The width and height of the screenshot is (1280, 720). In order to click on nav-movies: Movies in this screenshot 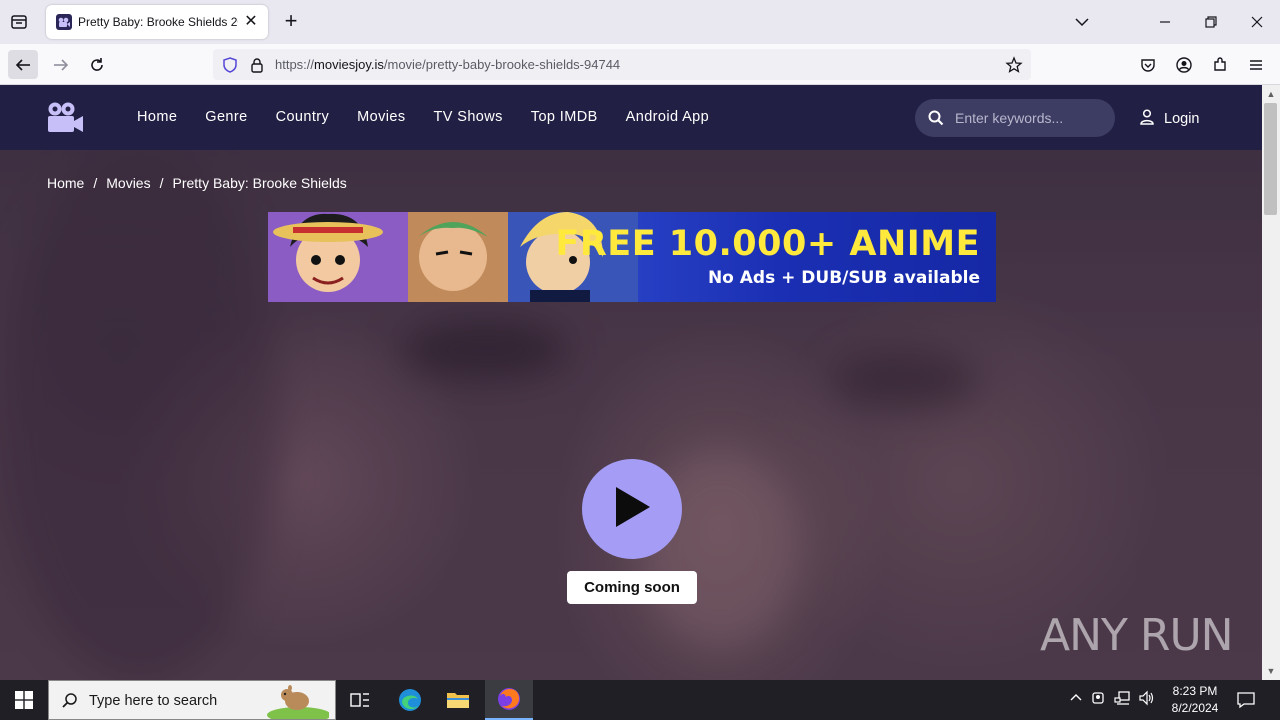, I will do `click(381, 117)`.